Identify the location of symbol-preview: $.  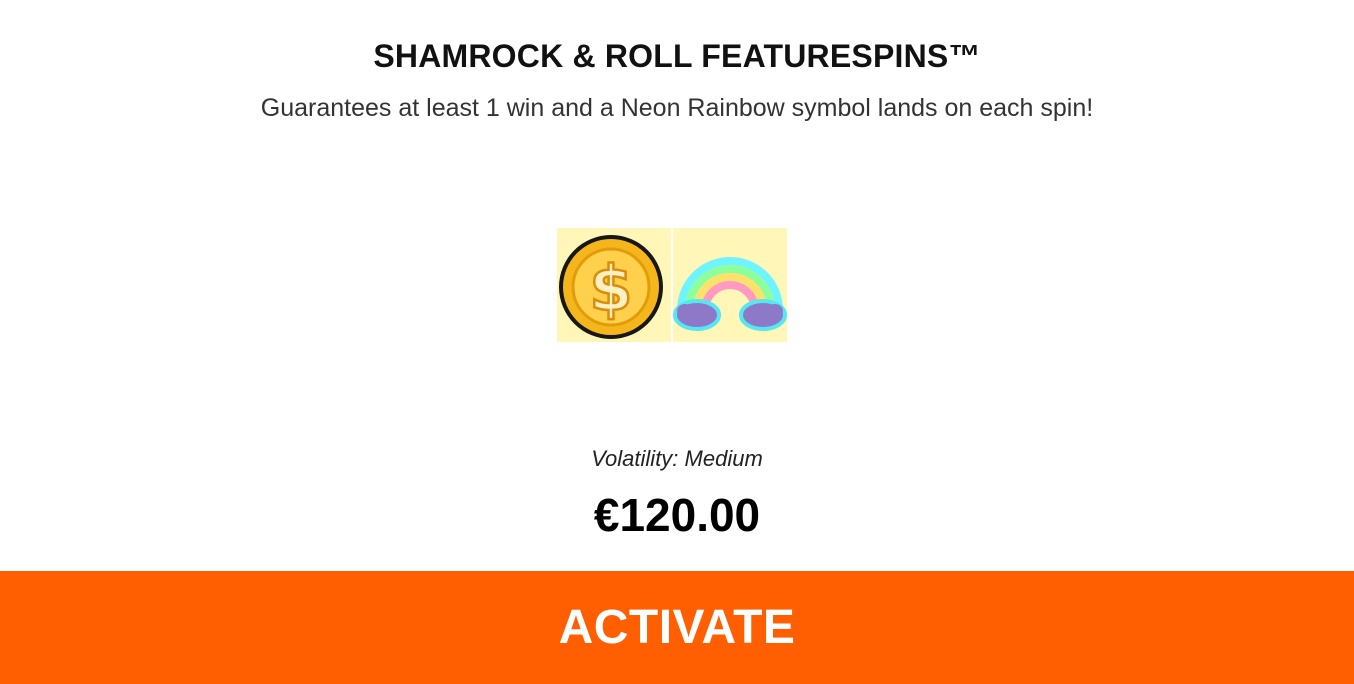
(679, 283).